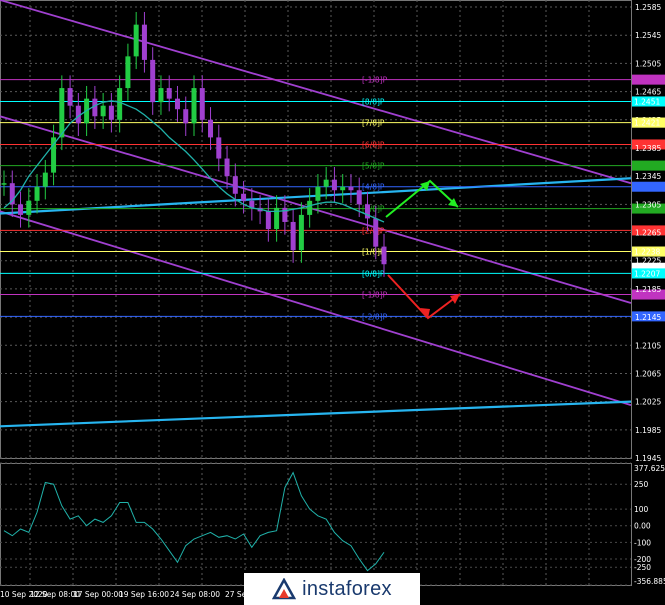 Image resolution: width=665 pixels, height=605 pixels. I want to click on price-tick-label: 1.2465, so click(648, 92).